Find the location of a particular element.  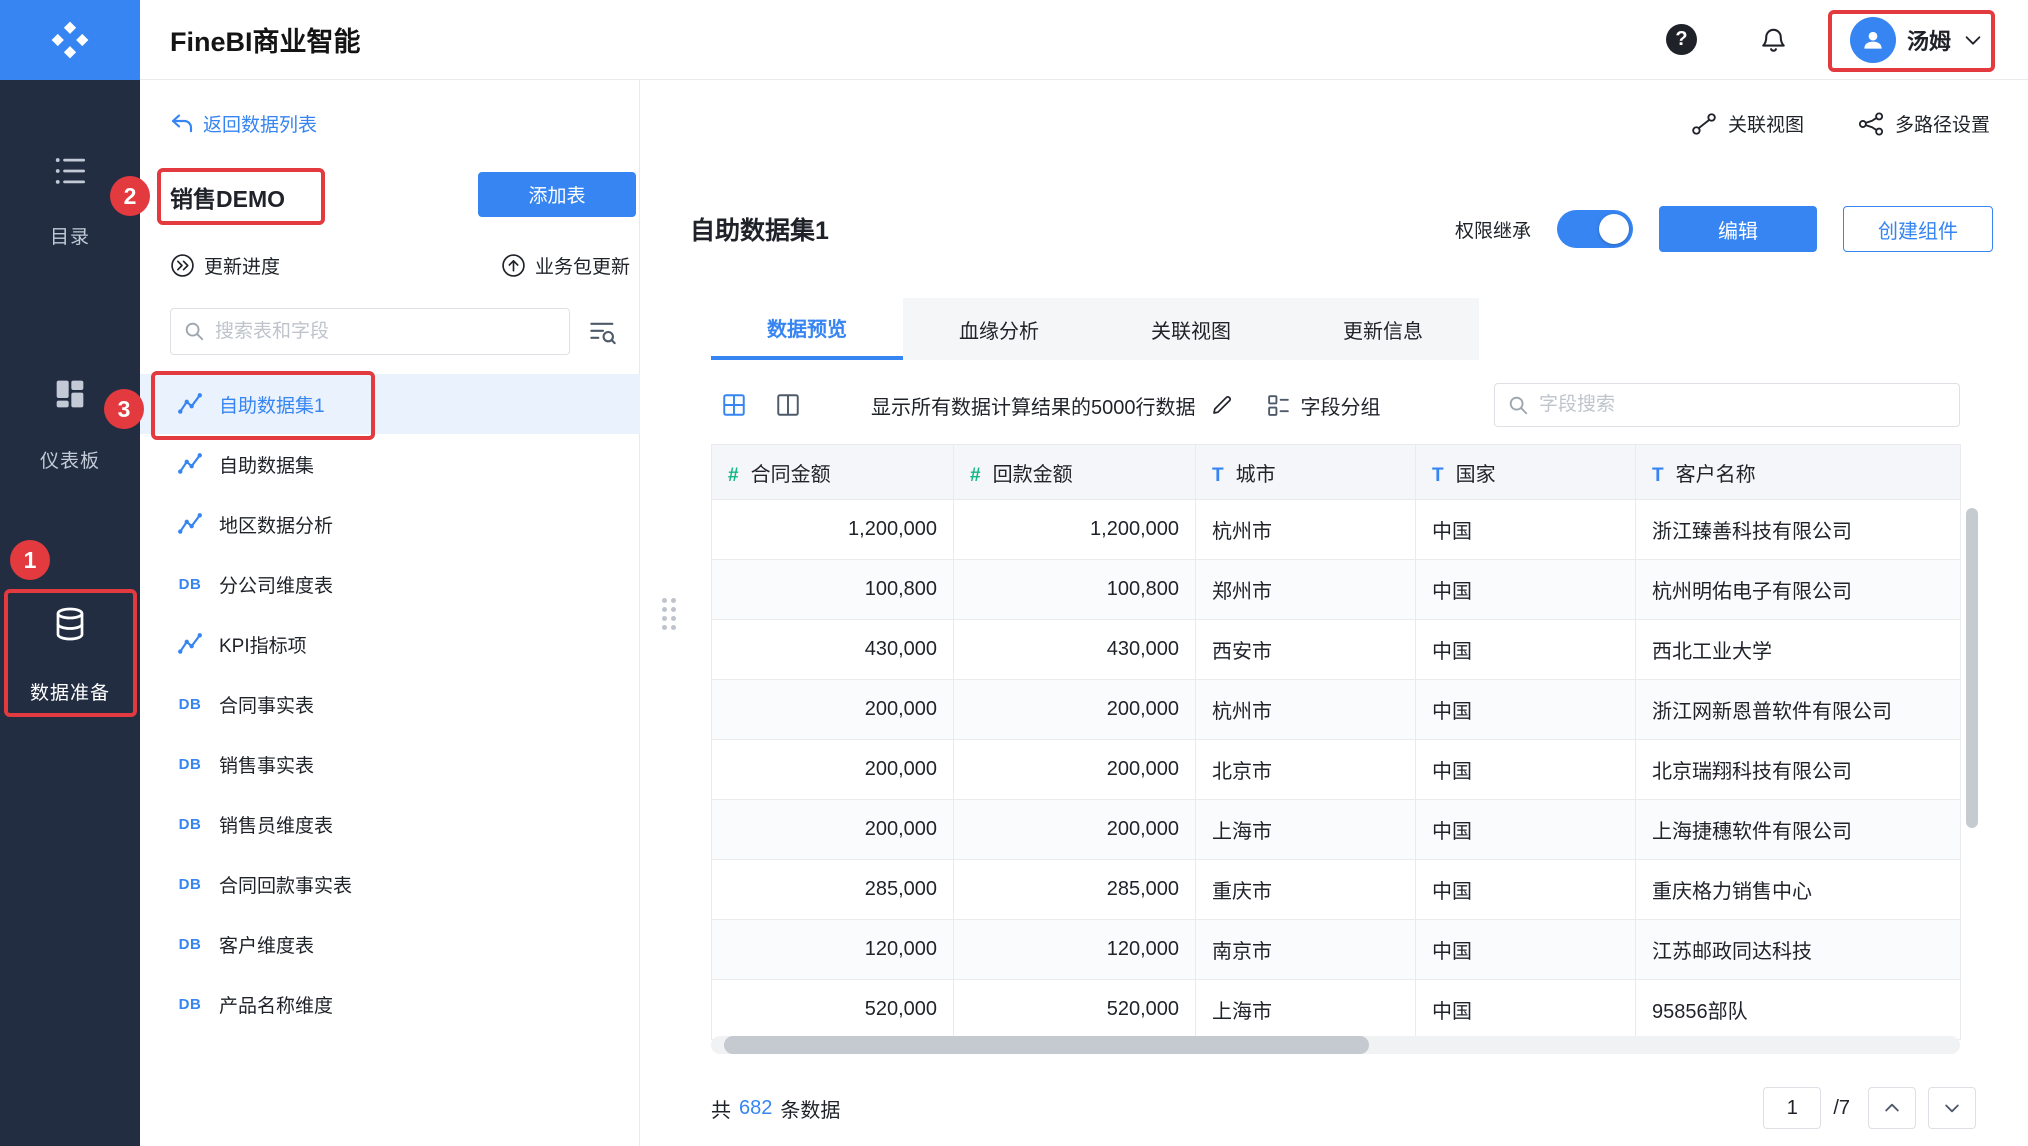

permission-toggle is located at coordinates (1595, 229).